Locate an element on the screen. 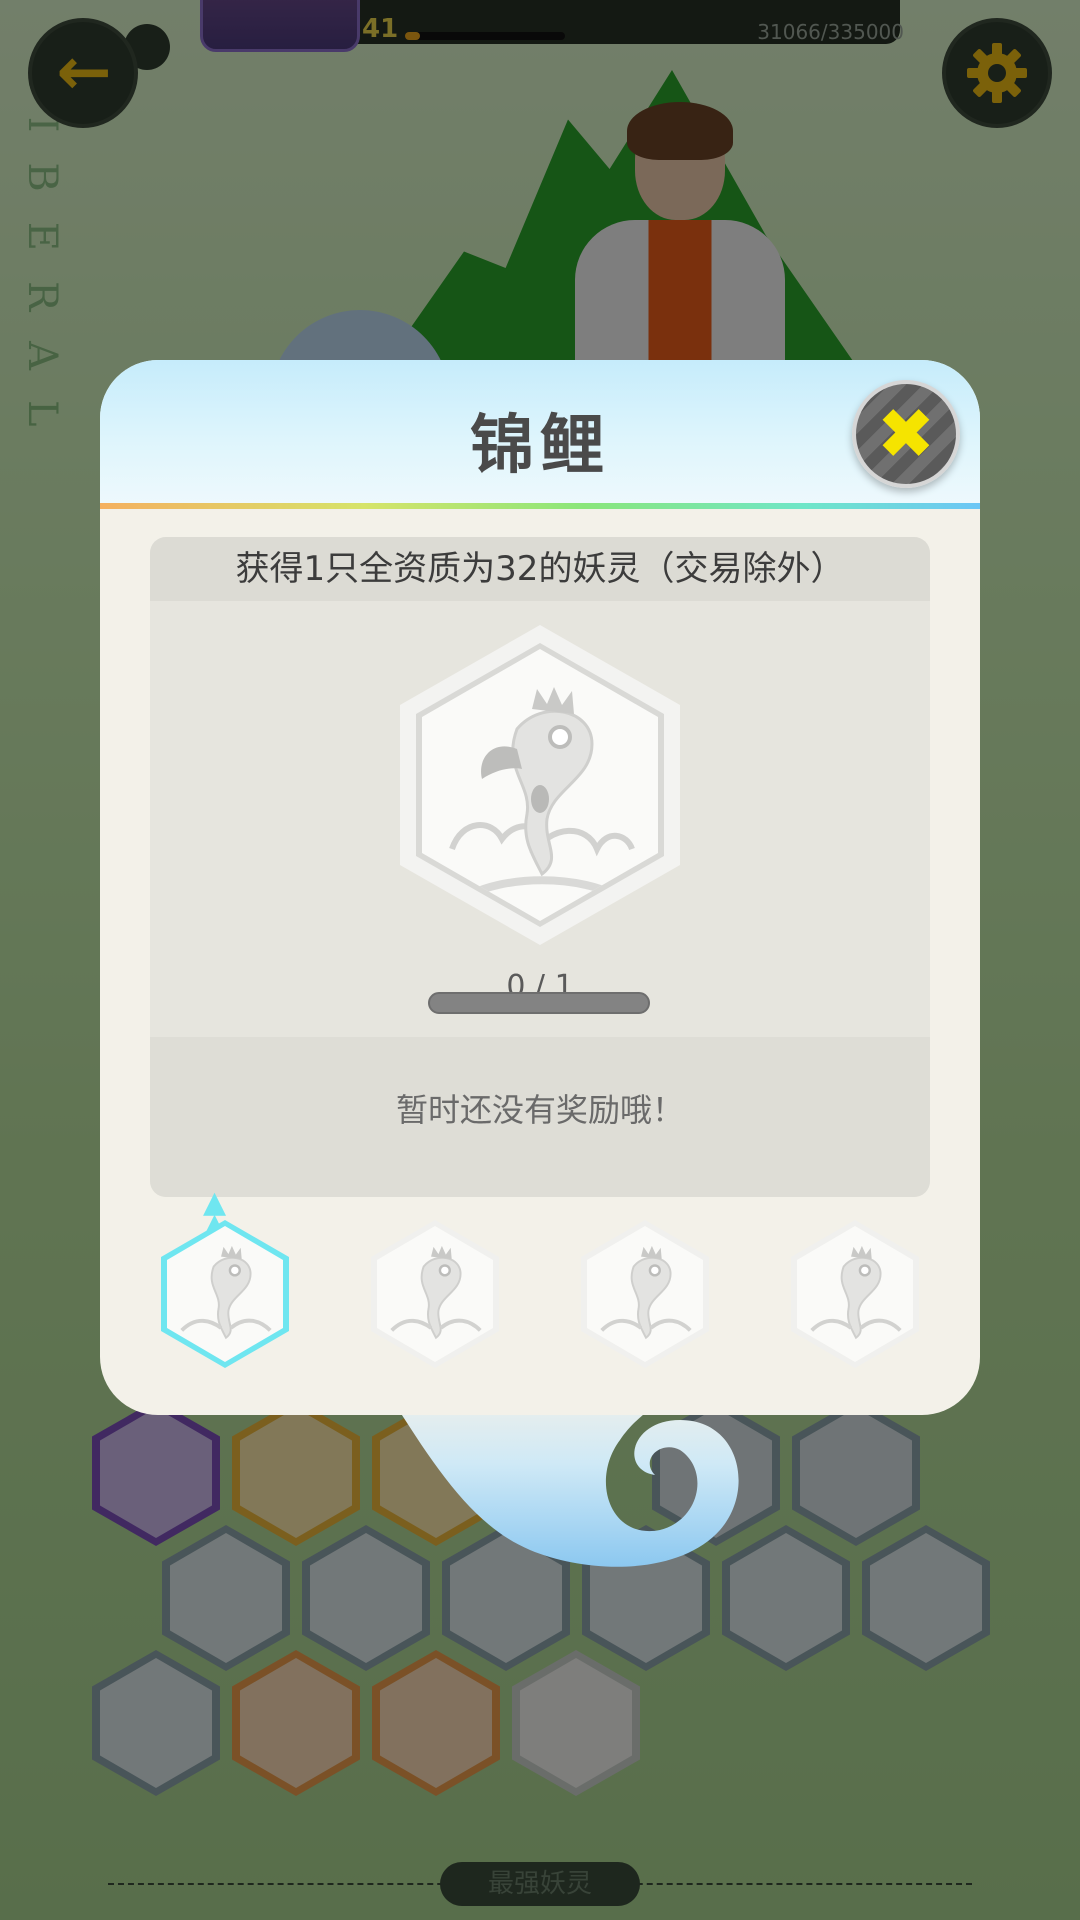 Image resolution: width=1080 pixels, height=1920 pixels. close-button: ✖ is located at coordinates (906, 434).